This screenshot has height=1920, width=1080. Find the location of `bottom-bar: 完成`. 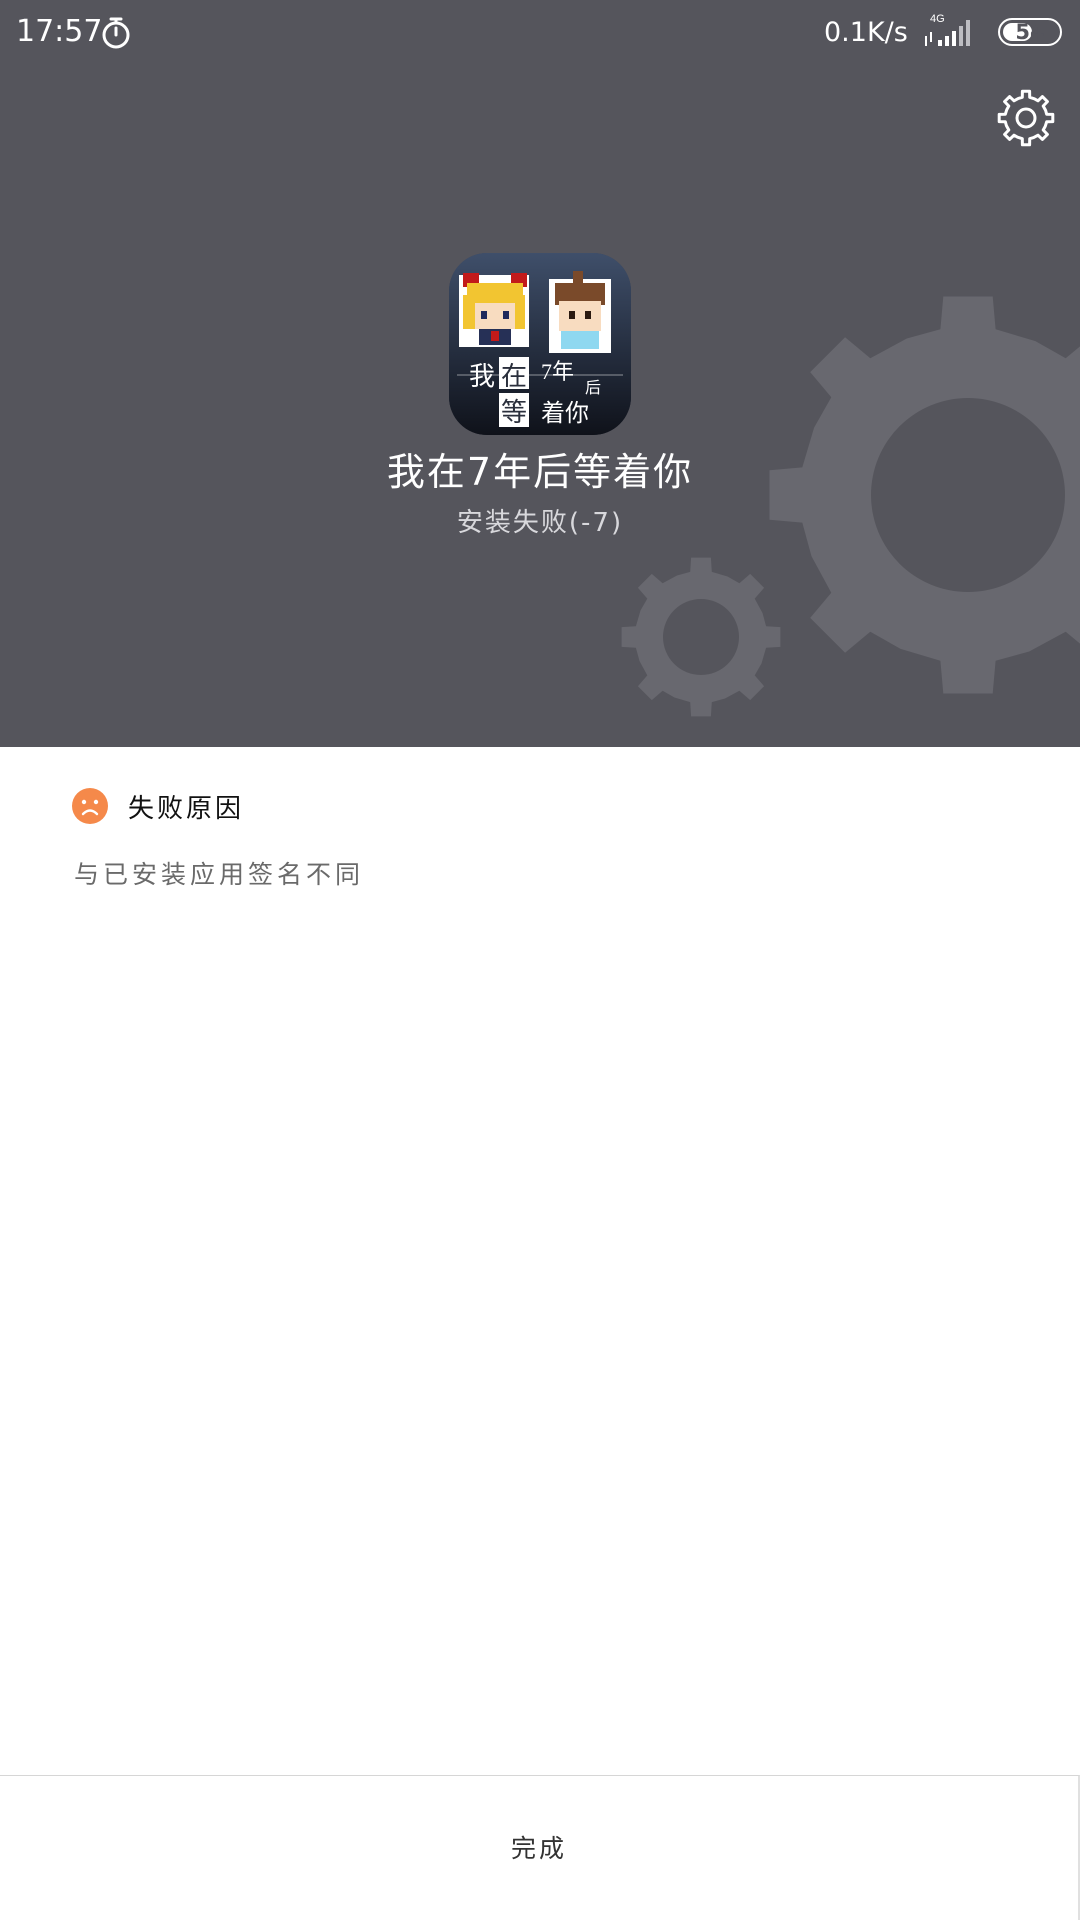

bottom-bar: 完成 is located at coordinates (540, 1847).